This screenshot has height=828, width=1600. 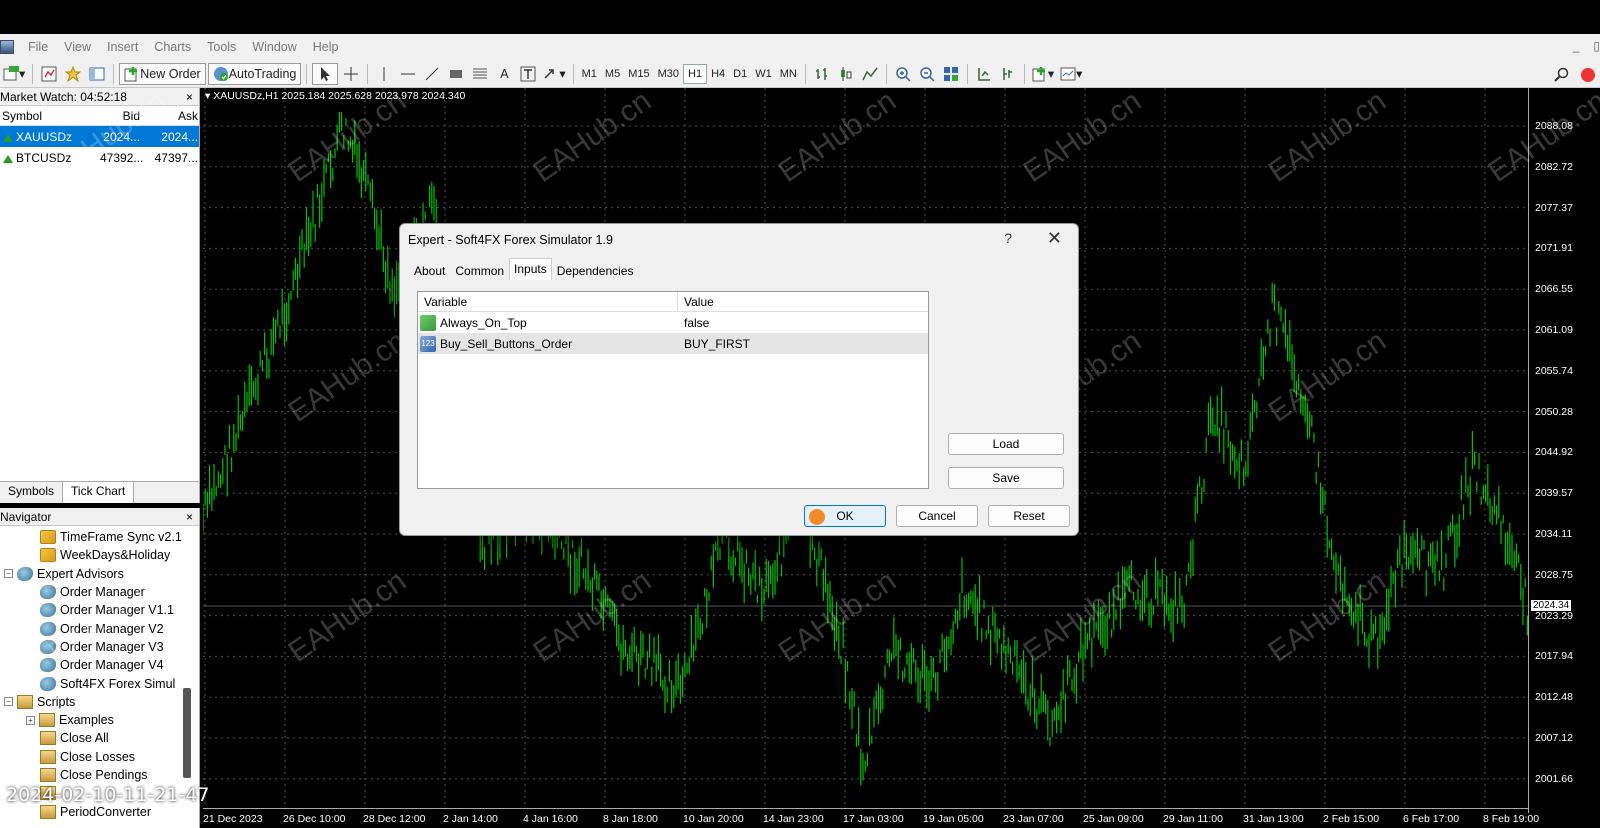 What do you see at coordinates (48, 665) in the screenshot?
I see `ea-icon` at bounding box center [48, 665].